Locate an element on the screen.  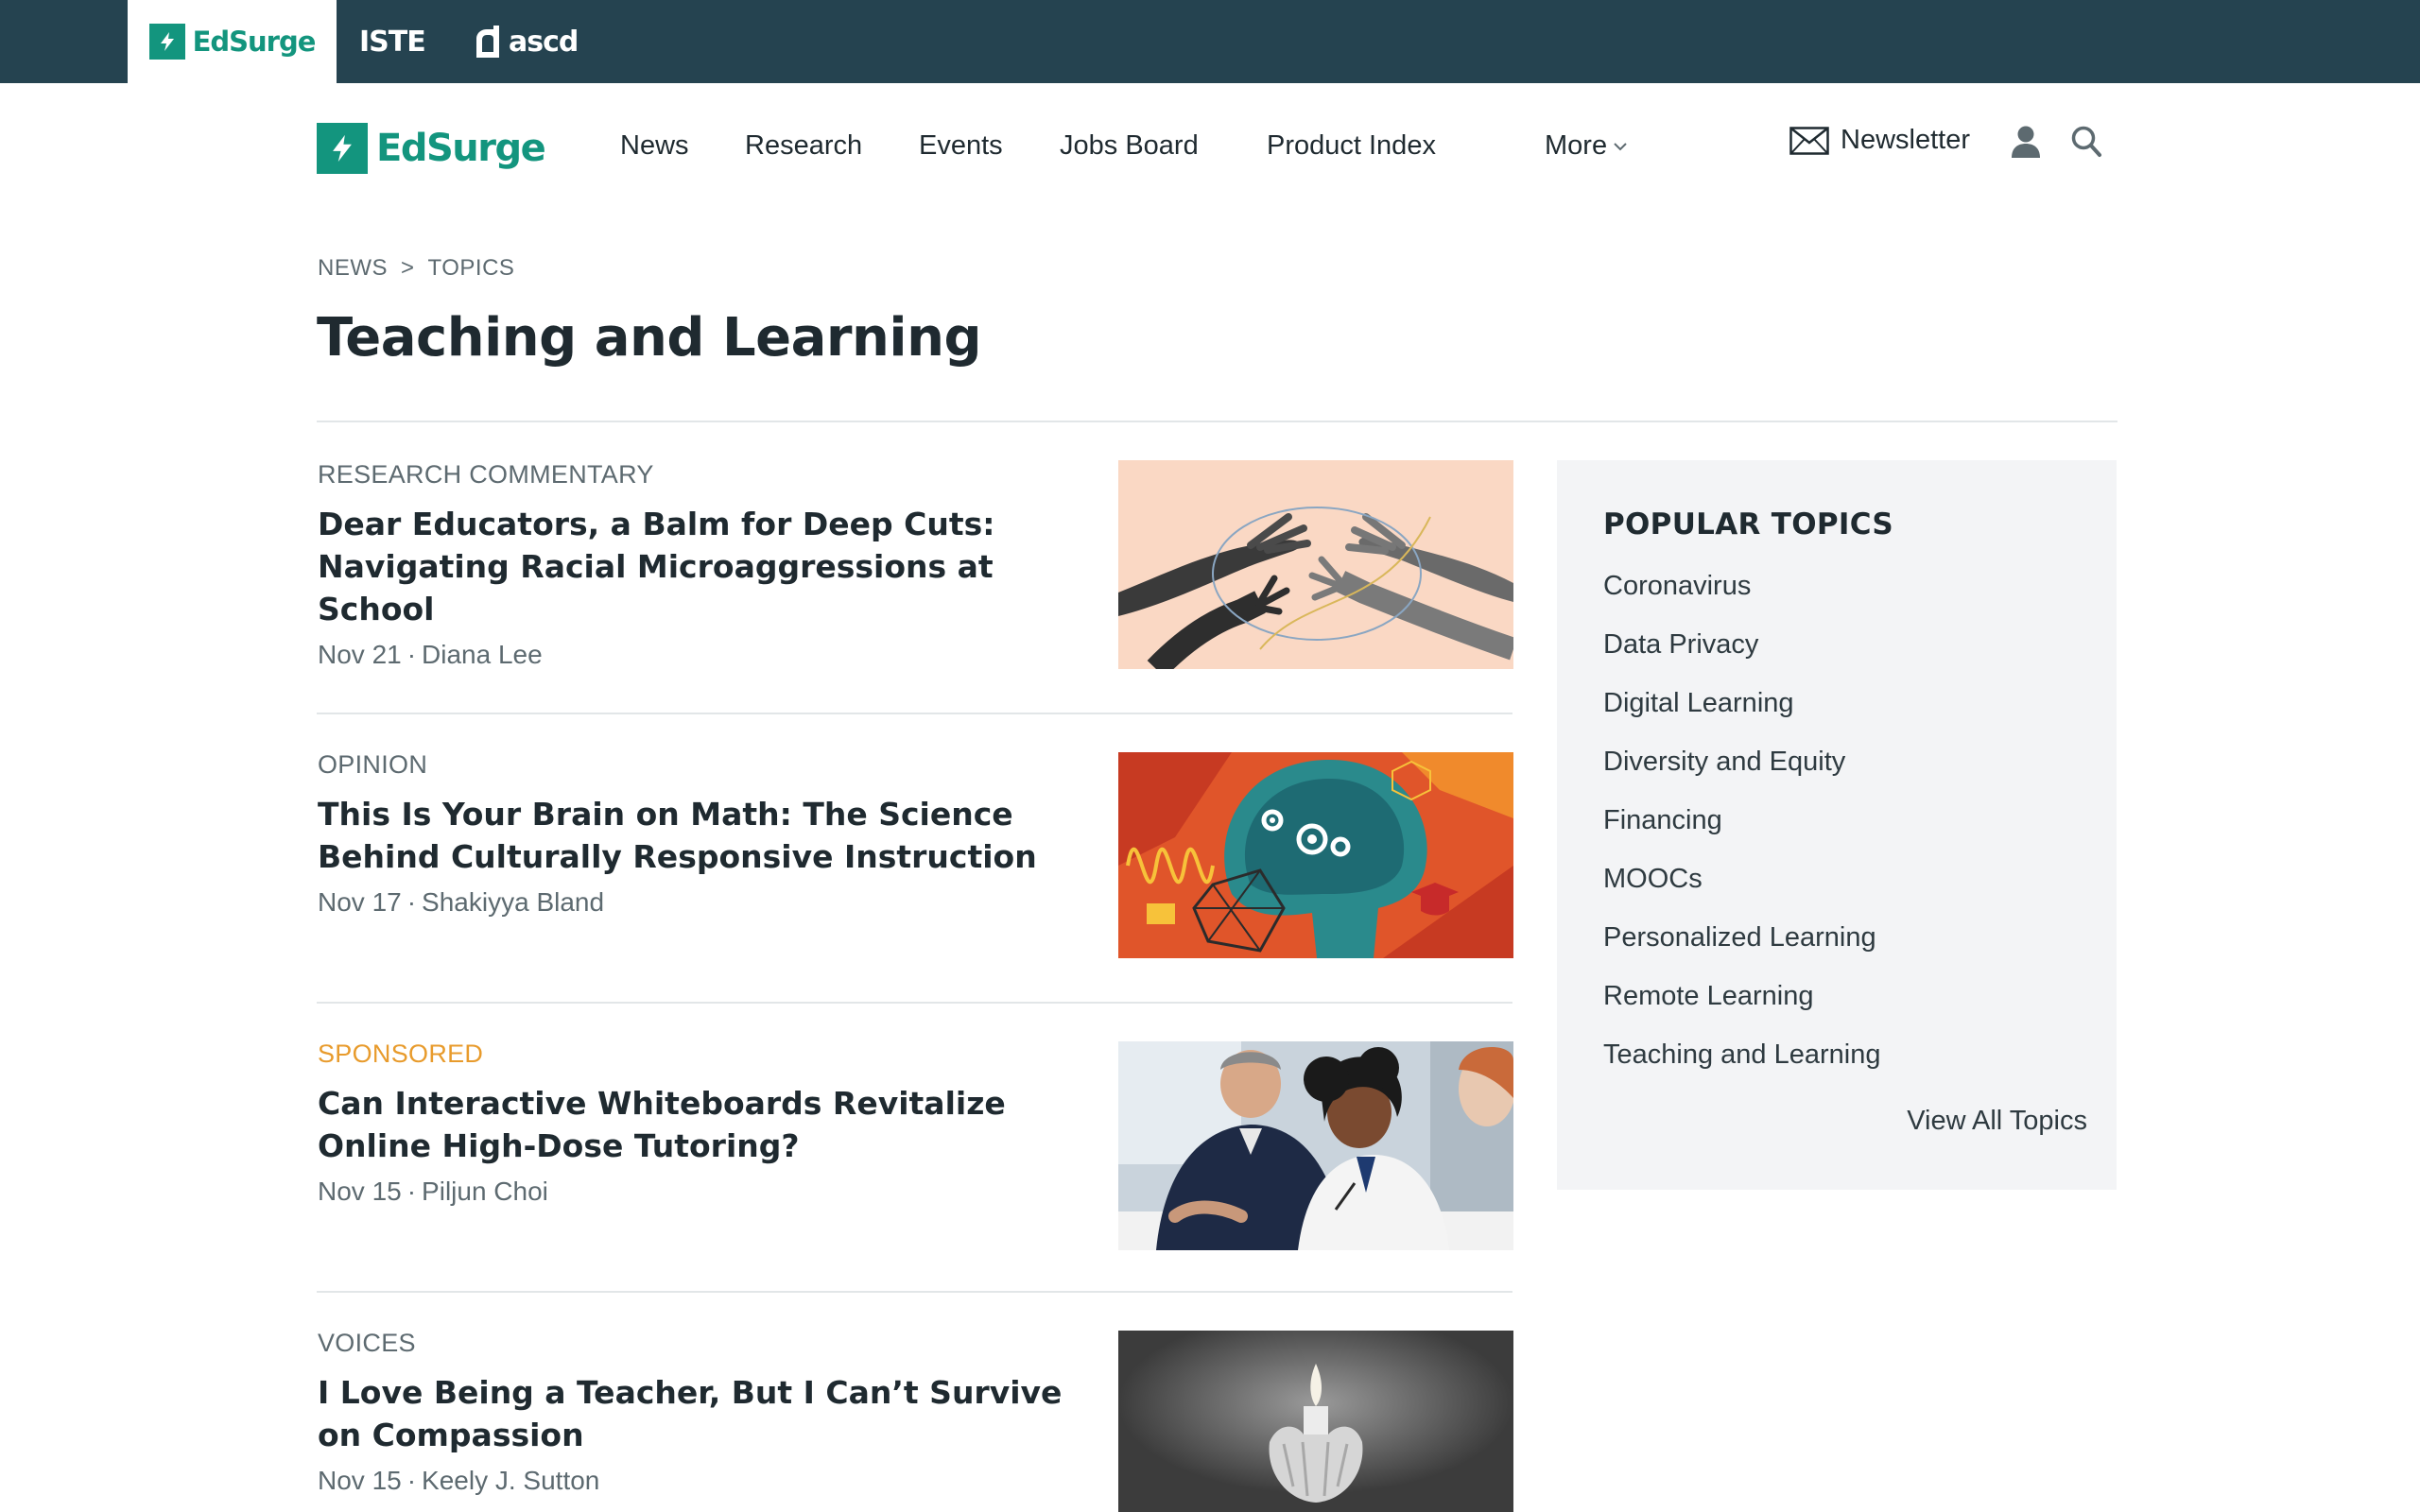
brand-tab-iste-label: ISTE is located at coordinates (392, 42).